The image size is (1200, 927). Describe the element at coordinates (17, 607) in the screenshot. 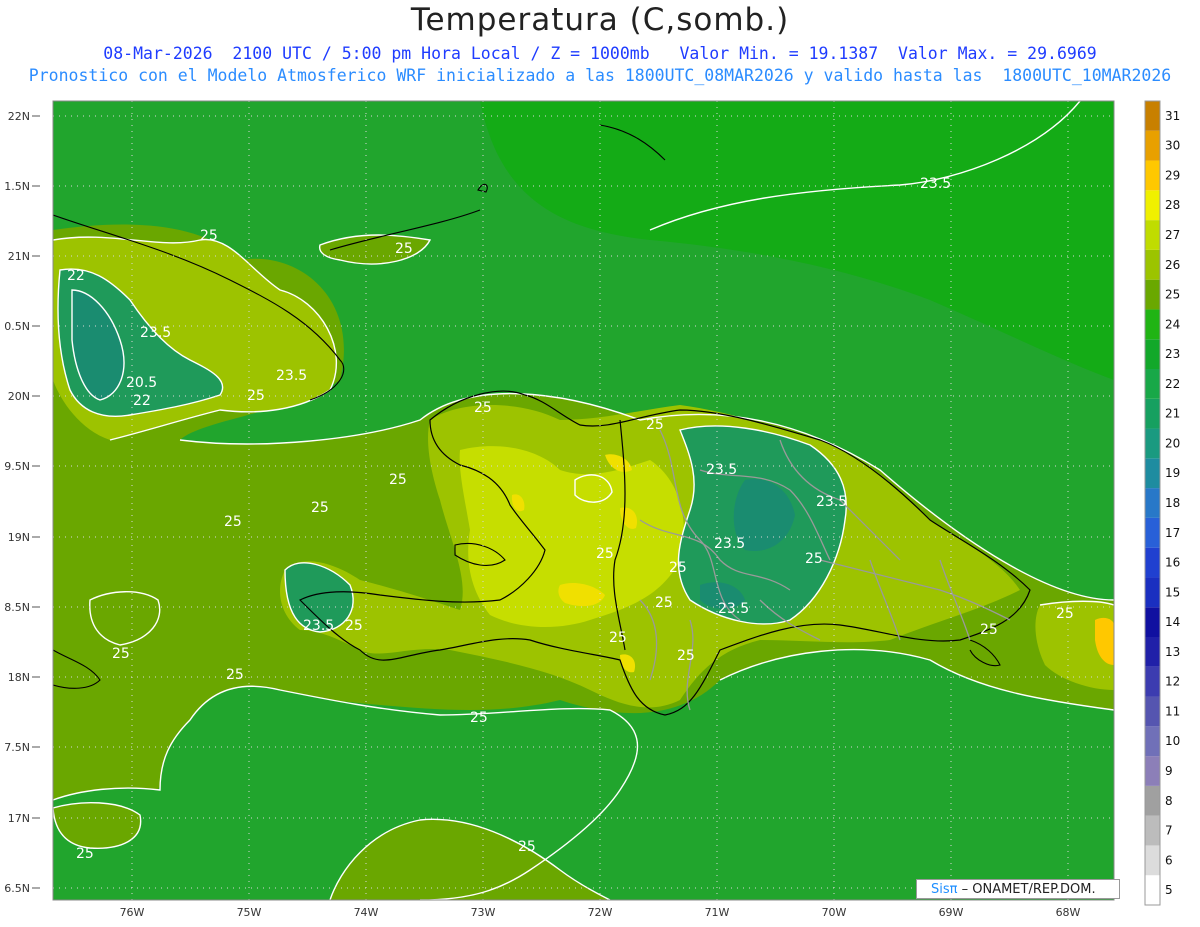

I see `lat-tick-label: 8.5N` at that location.